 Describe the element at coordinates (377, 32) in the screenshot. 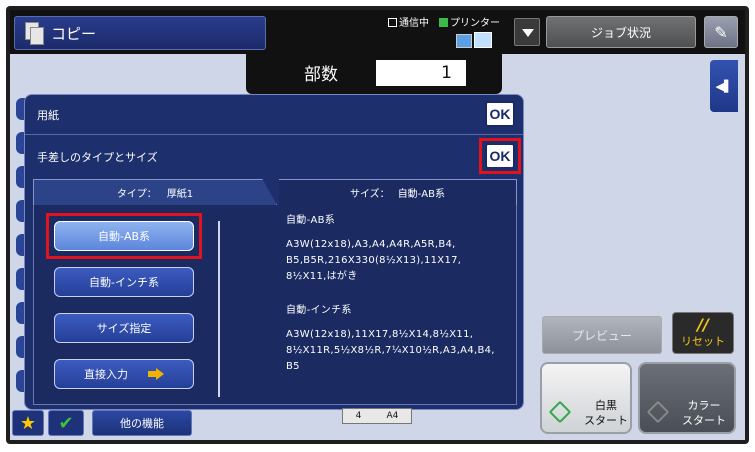

I see `top-bar: コピー 通信中 プリンター ジョブ状況 ✎` at that location.